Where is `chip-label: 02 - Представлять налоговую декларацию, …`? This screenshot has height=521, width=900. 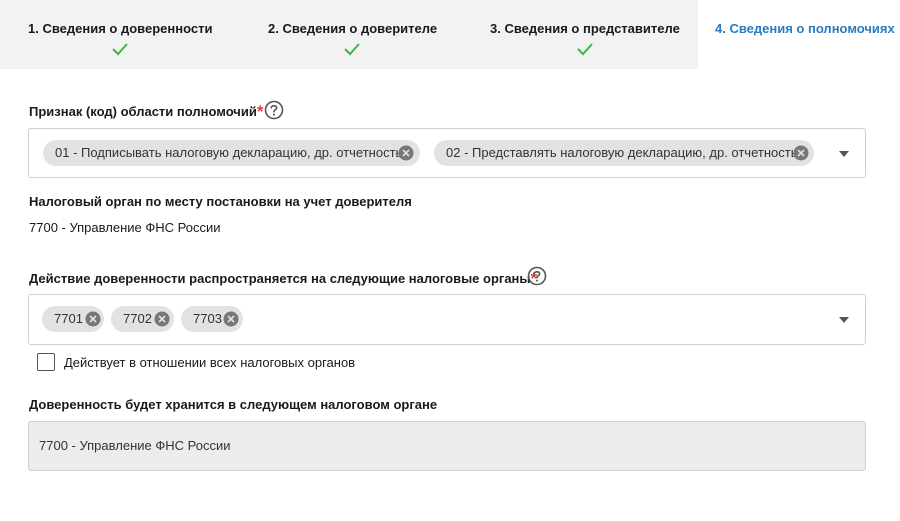 chip-label: 02 - Представлять налоговую декларацию, … is located at coordinates (622, 152).